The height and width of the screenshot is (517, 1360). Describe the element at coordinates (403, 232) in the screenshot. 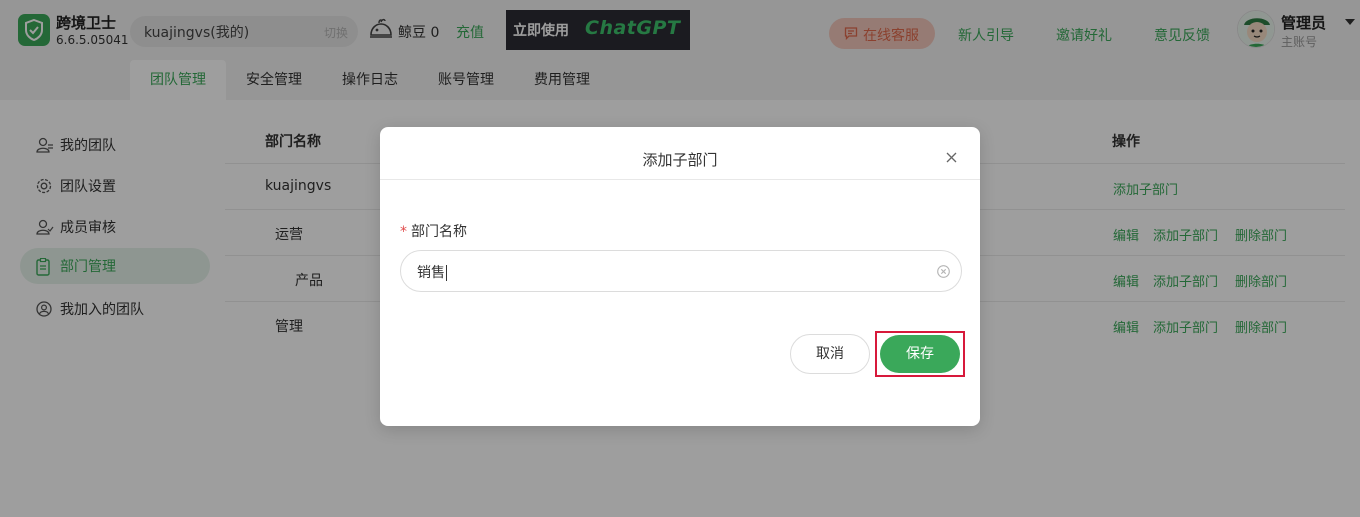

I see `required-mark: *` at that location.